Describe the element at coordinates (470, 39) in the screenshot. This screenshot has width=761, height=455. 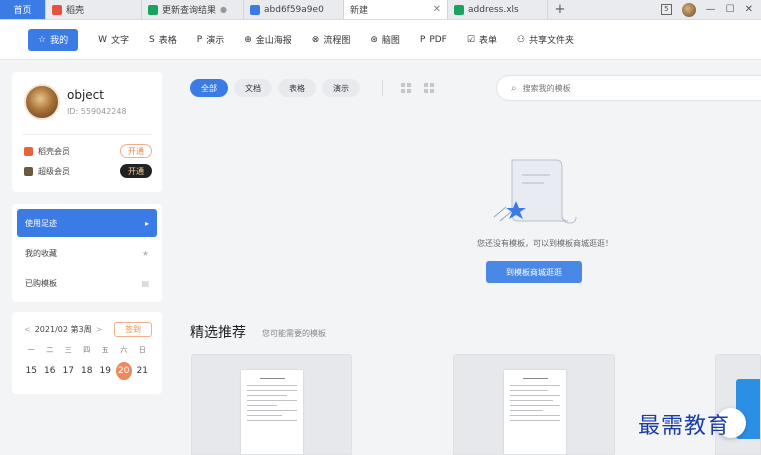
I see `form-icon: ☑` at that location.